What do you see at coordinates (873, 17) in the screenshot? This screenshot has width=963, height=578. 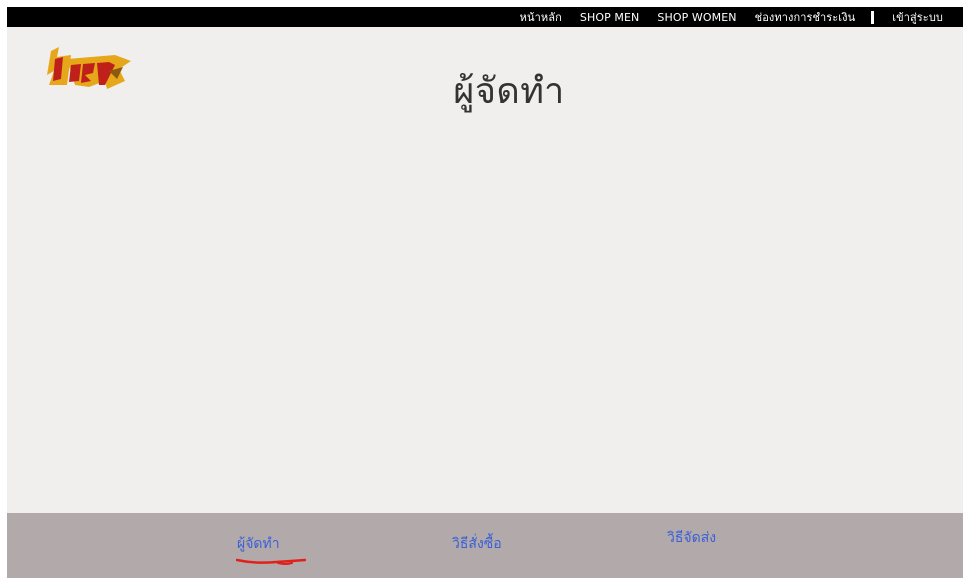 I see `nav-divider` at bounding box center [873, 17].